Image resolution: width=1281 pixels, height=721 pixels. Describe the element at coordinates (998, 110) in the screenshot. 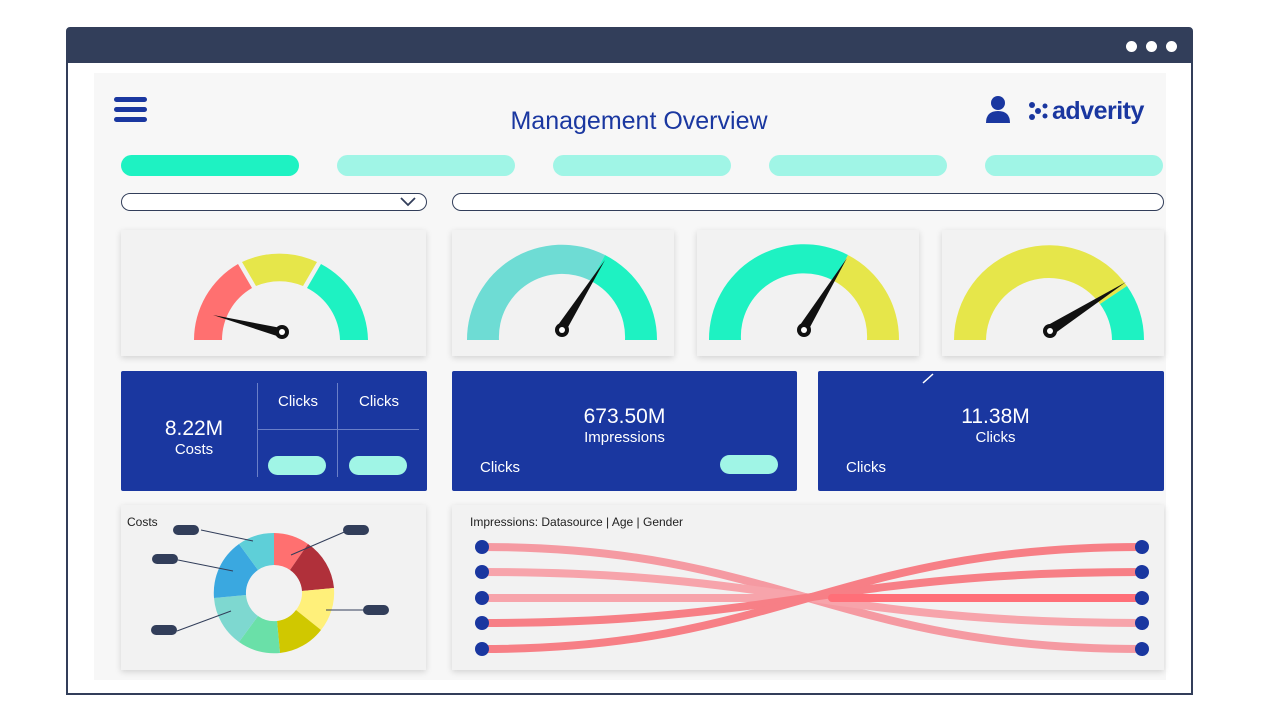

I see `user-icon` at that location.